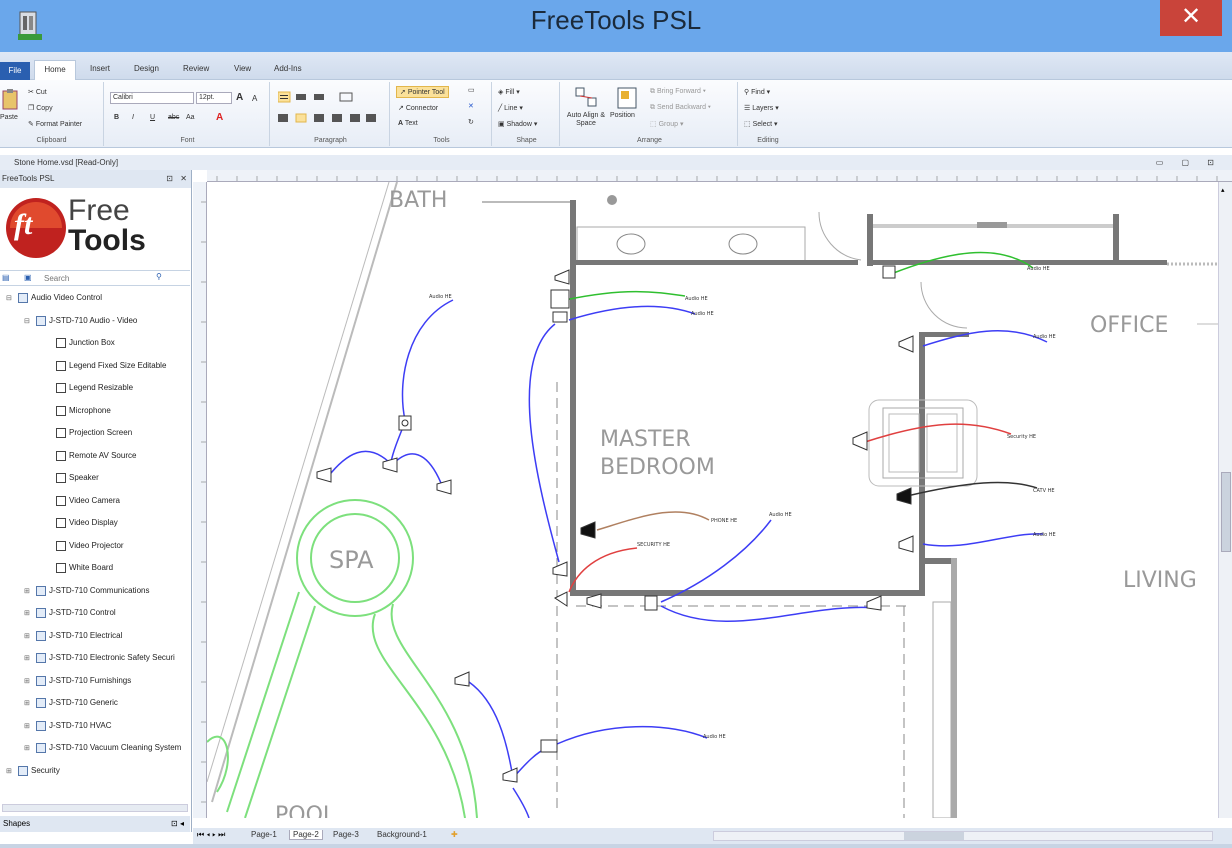 The height and width of the screenshot is (848, 1232). What do you see at coordinates (422, 92) in the screenshot?
I see `pointer-tool-button: ➚ Pointer Tool` at bounding box center [422, 92].